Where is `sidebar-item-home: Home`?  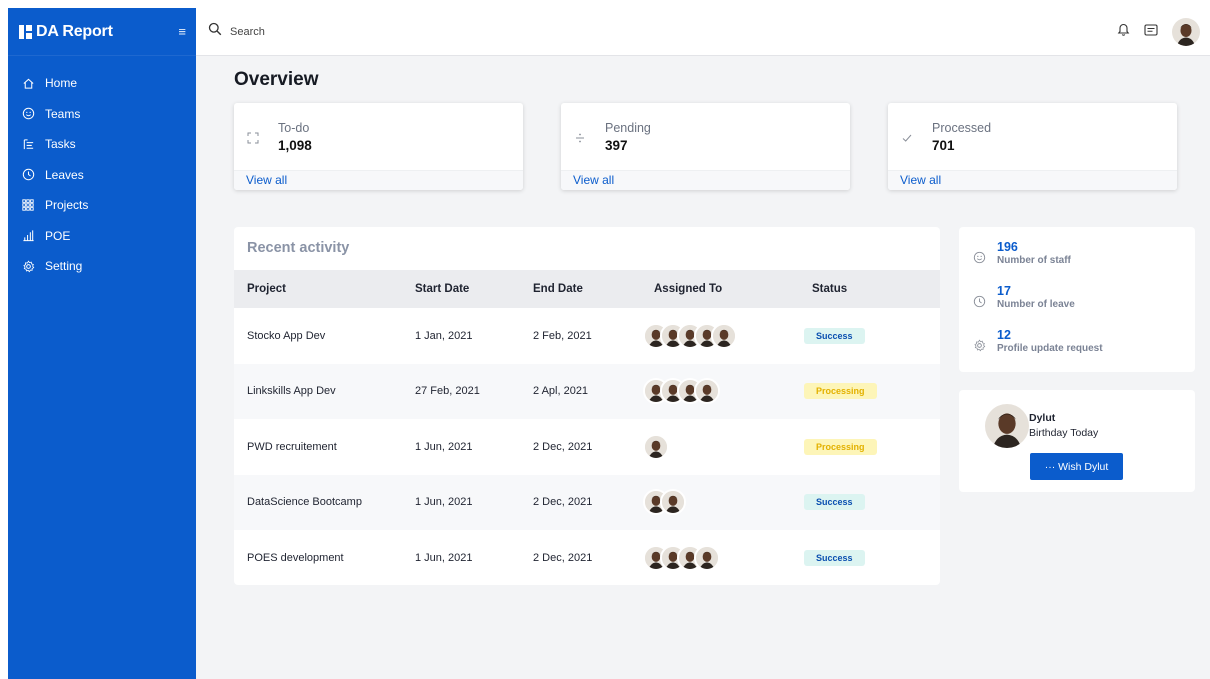 sidebar-item-home: Home is located at coordinates (102, 83).